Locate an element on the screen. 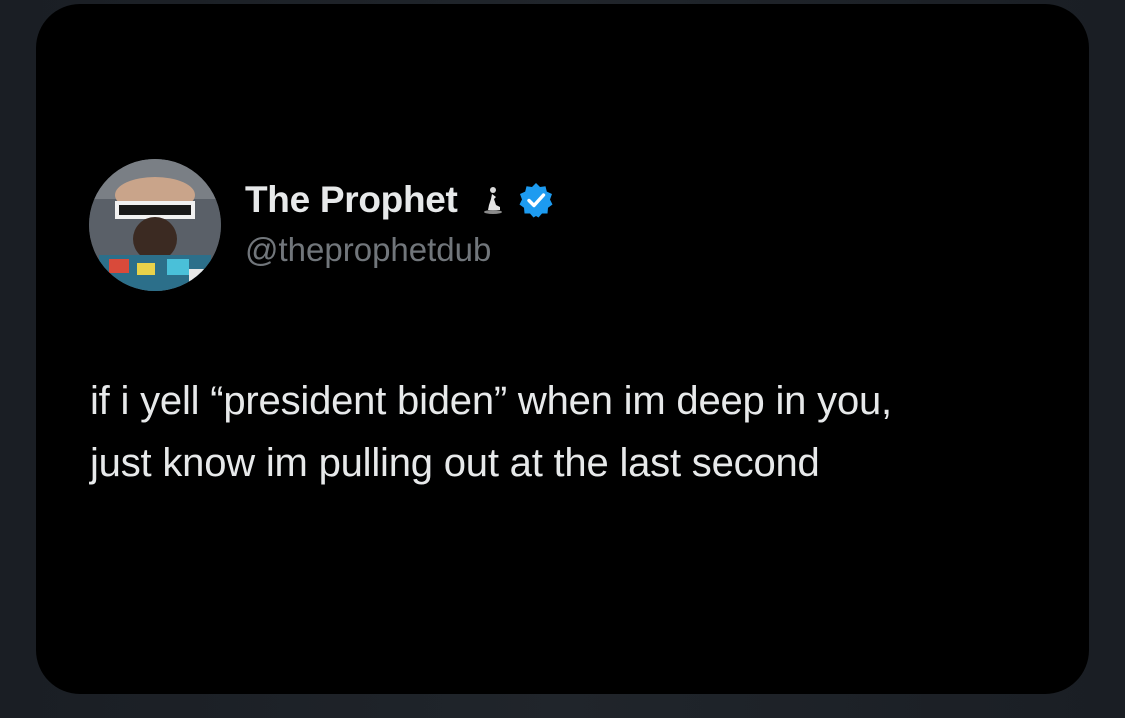 Image resolution: width=1125 pixels, height=718 pixels. avatar is located at coordinates (155, 225).